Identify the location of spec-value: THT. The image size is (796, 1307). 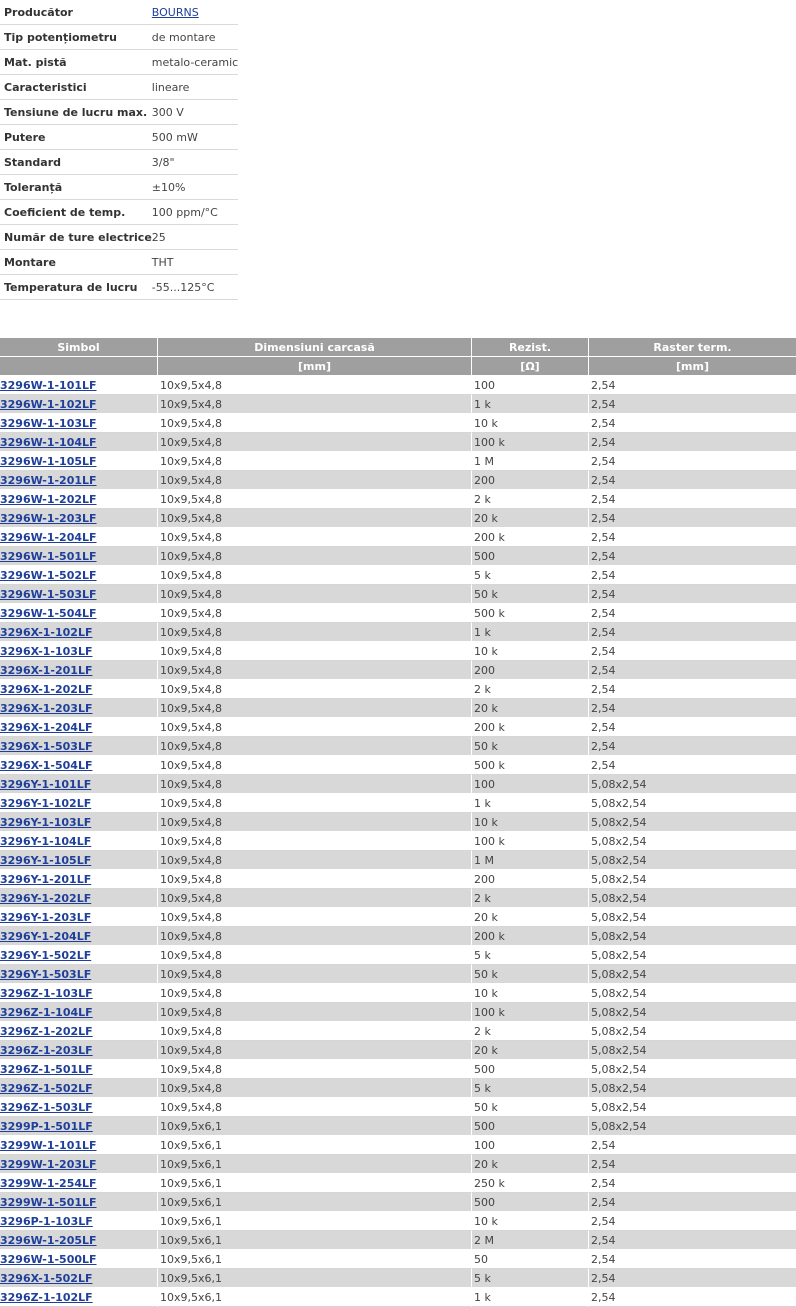
(195, 262).